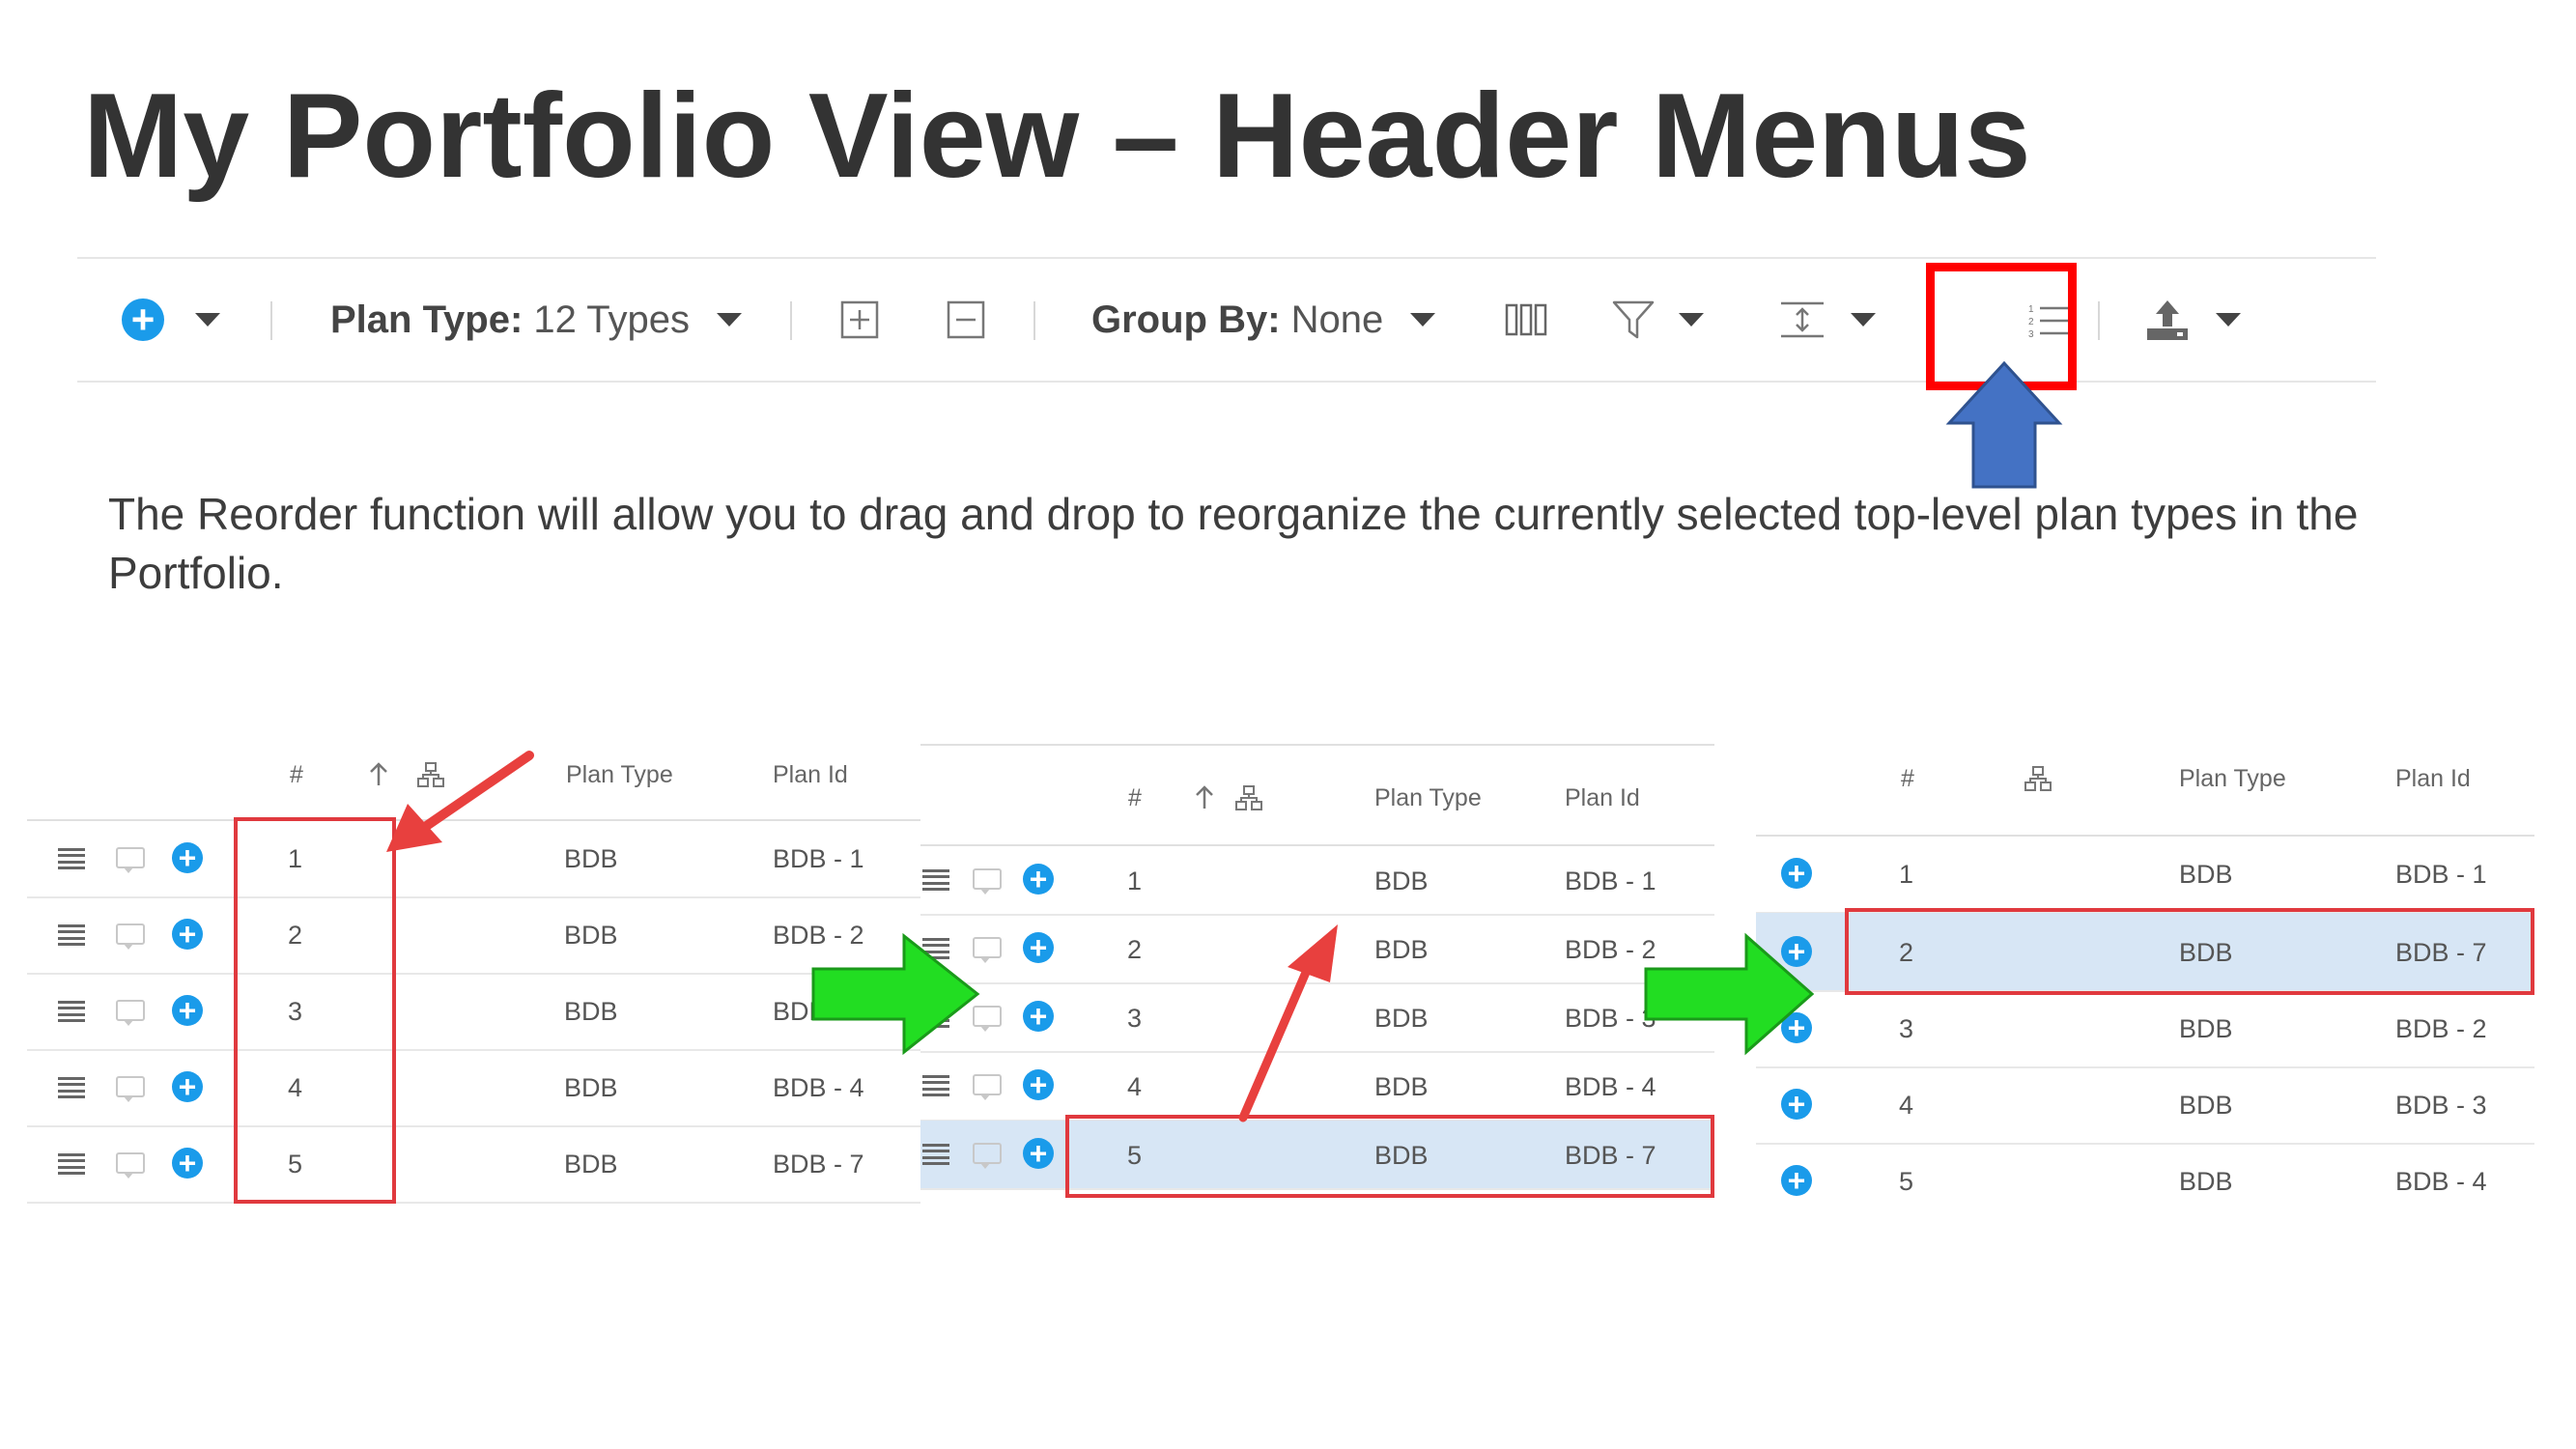 The width and height of the screenshot is (2576, 1449). I want to click on sort-up-icon, so click(1204, 797).